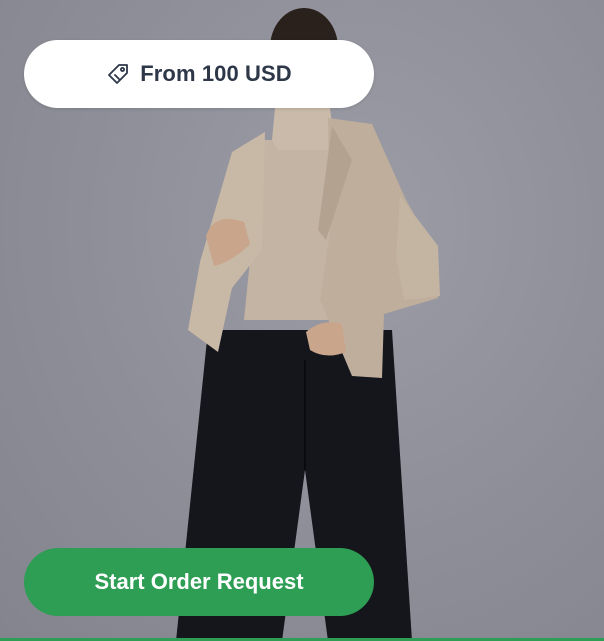 This screenshot has width=604, height=641. I want to click on price-label: From 100 USD, so click(216, 73).